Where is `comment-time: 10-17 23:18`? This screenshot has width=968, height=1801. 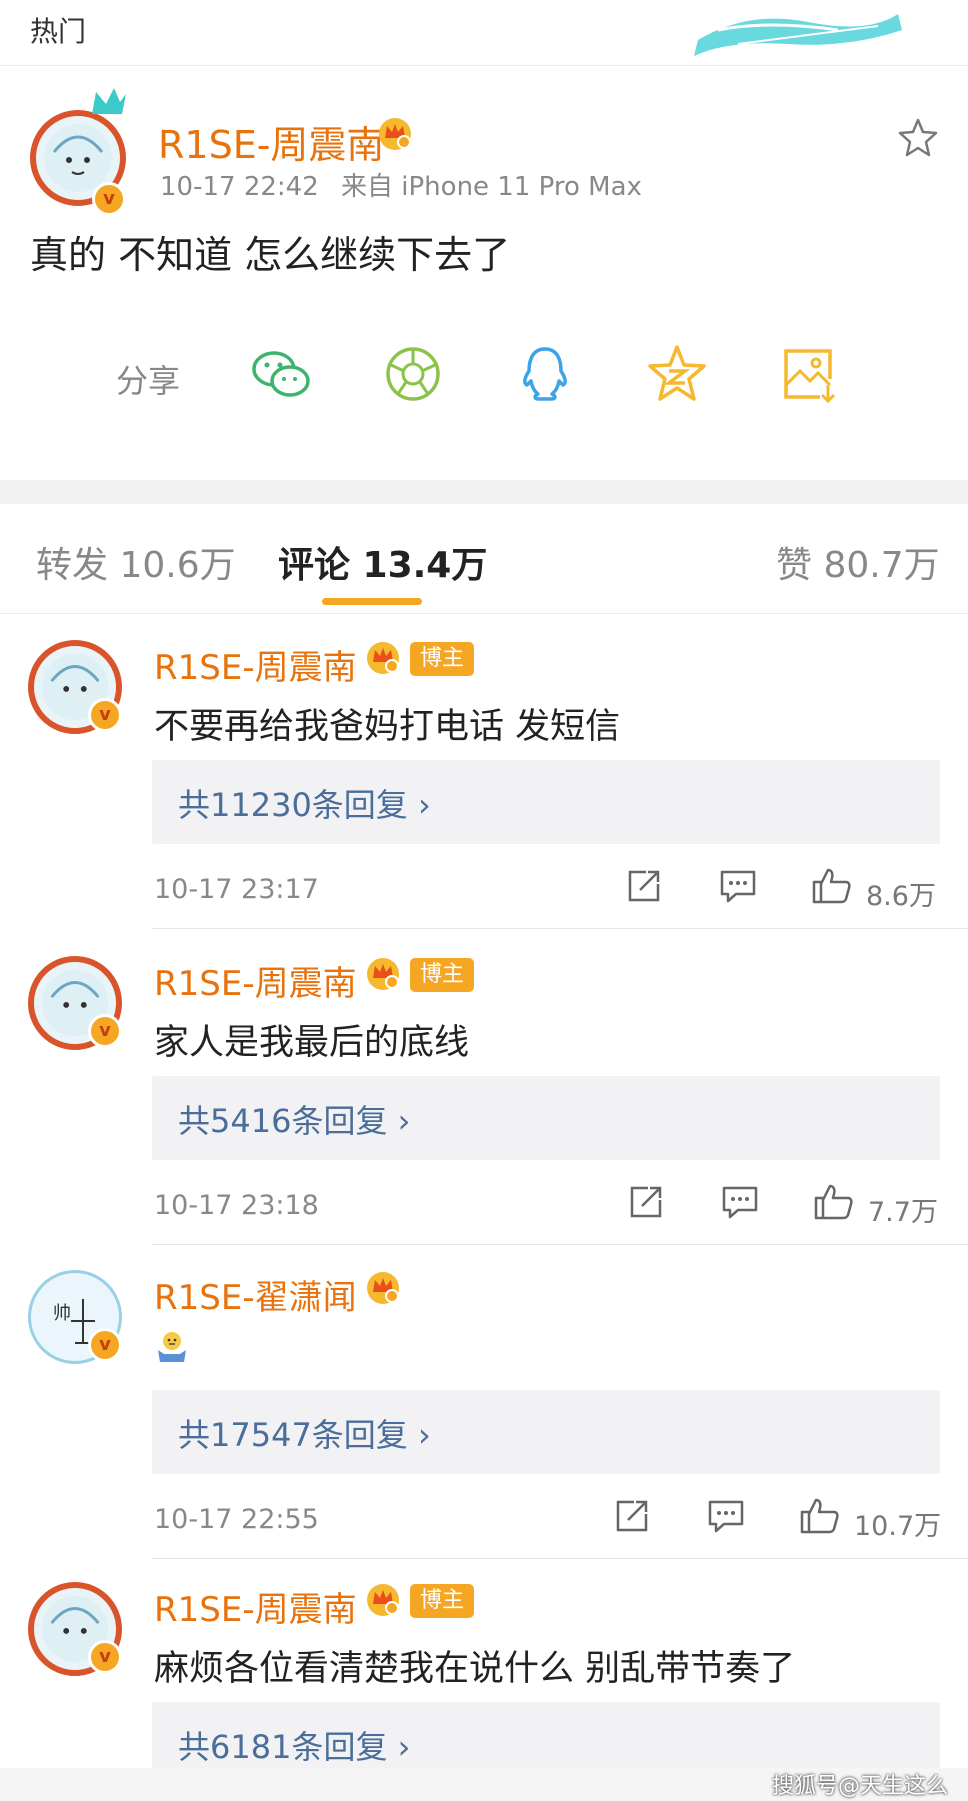
comment-time: 10-17 23:18 is located at coordinates (236, 1205).